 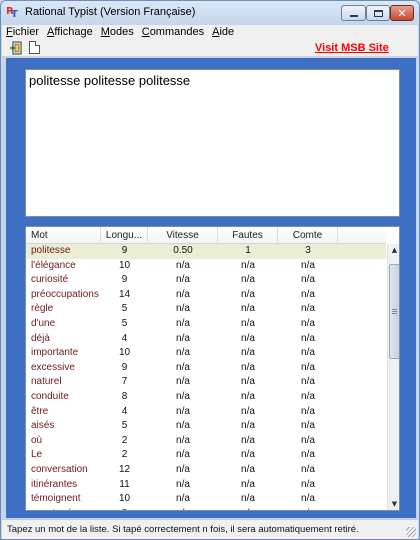 What do you see at coordinates (124, 396) in the screenshot?
I see `cell-longueur: 8` at bounding box center [124, 396].